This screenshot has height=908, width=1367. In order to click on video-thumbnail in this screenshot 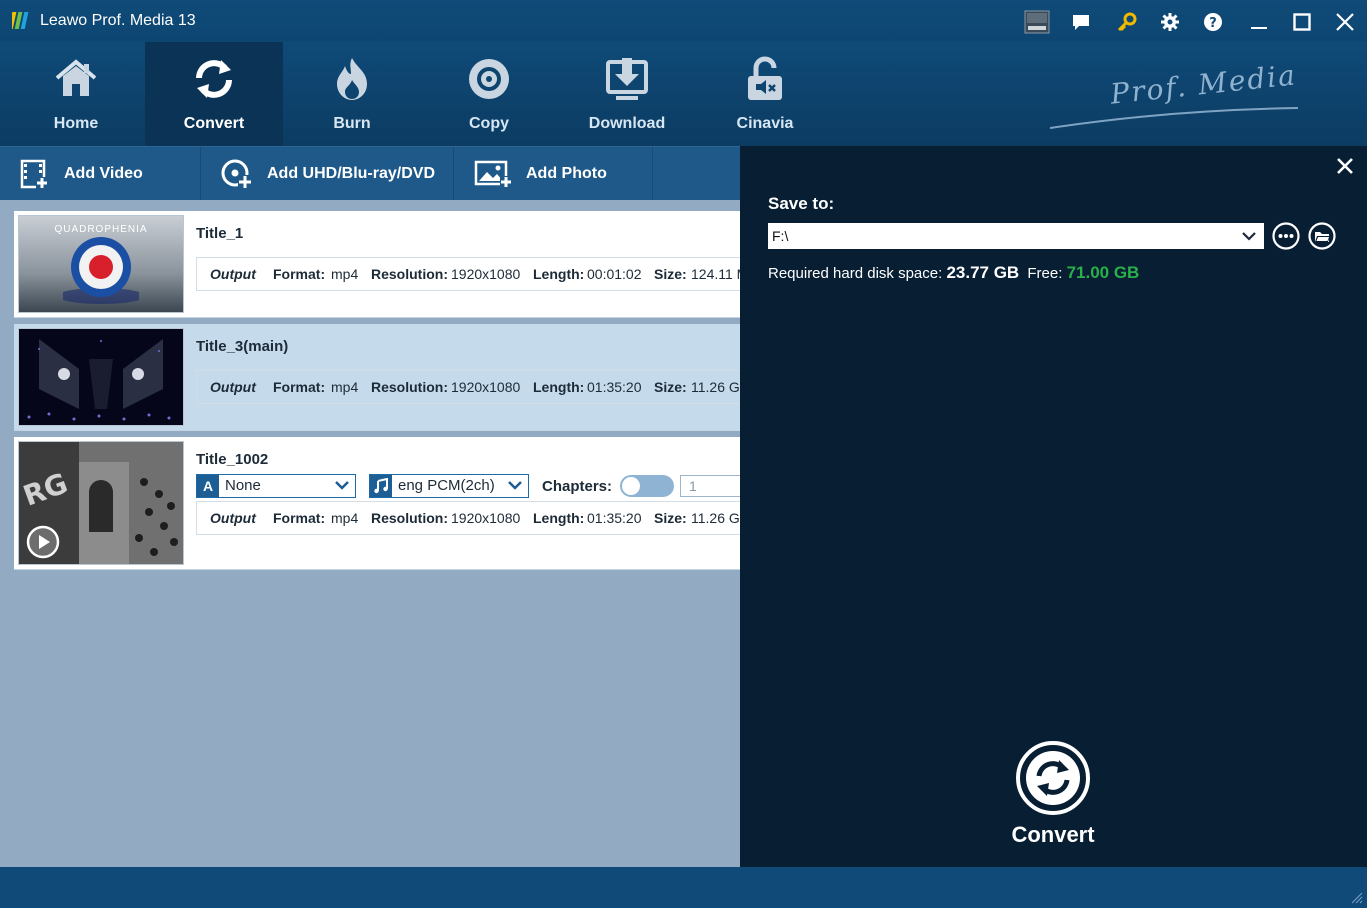, I will do `click(101, 377)`.